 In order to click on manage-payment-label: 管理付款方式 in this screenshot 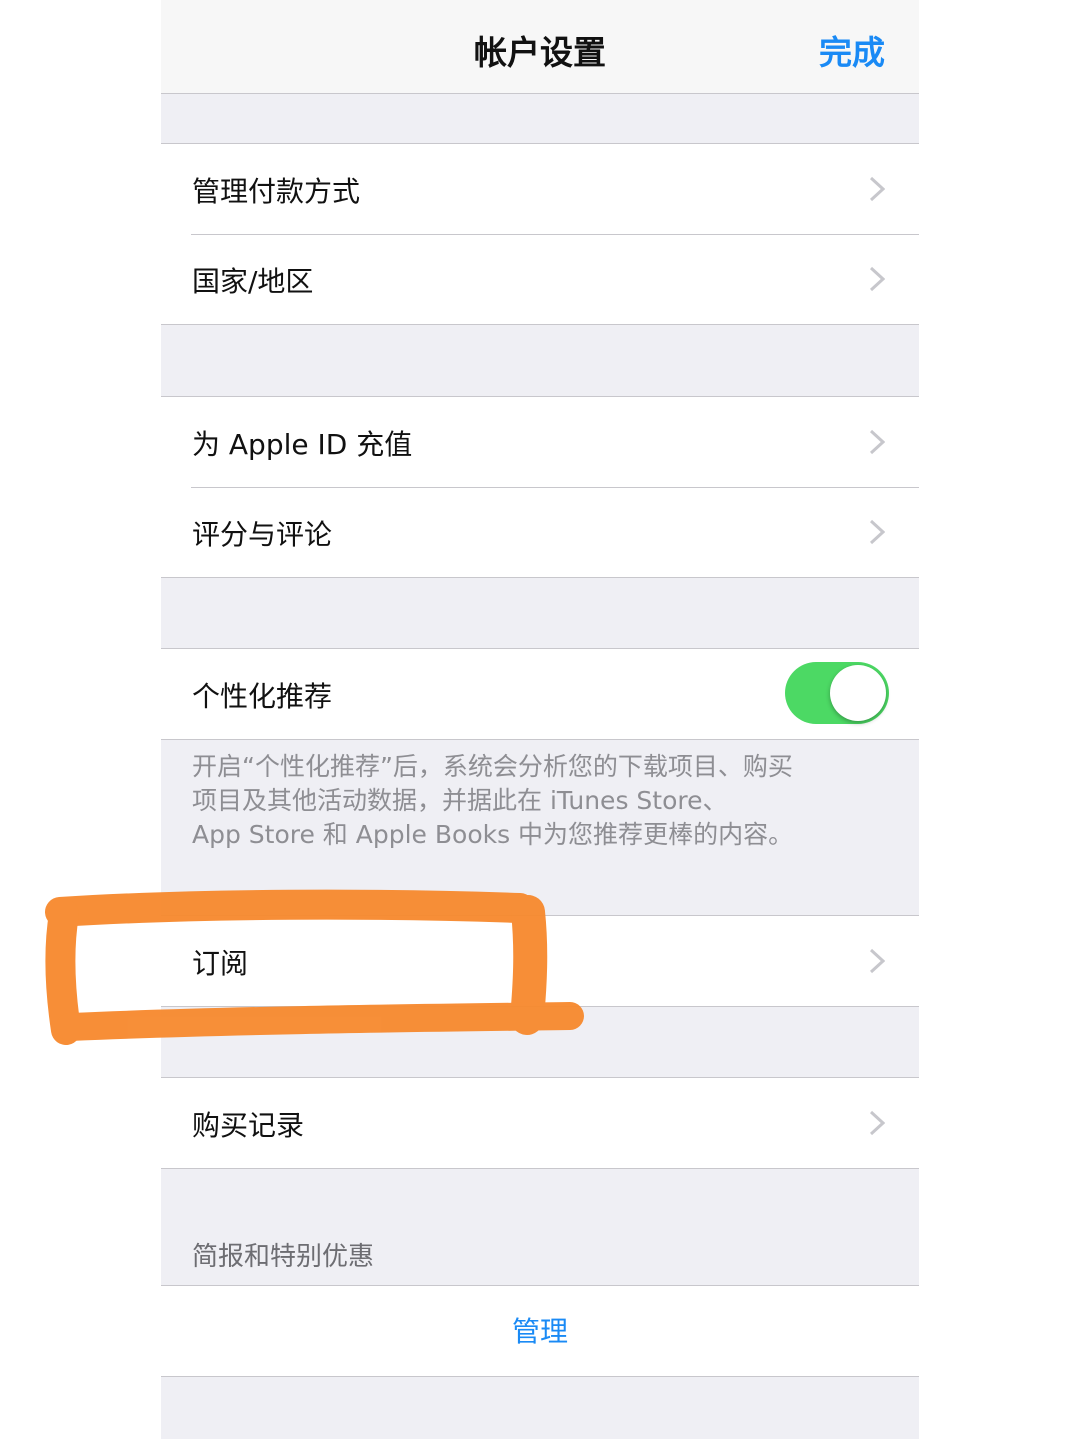, I will do `click(276, 191)`.